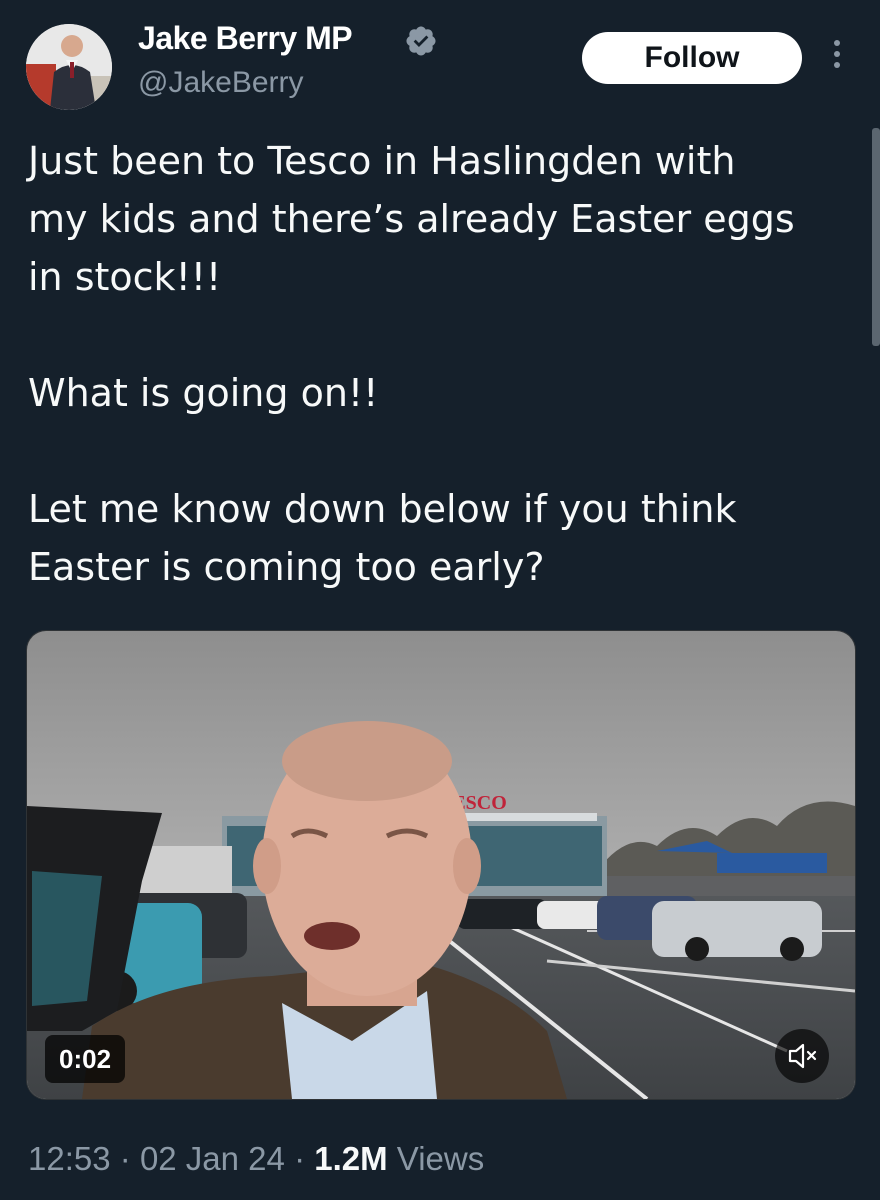 The height and width of the screenshot is (1200, 880). Describe the element at coordinates (382, 509) in the screenshot. I see `tweet-text-line: Let me know down below if you think` at that location.